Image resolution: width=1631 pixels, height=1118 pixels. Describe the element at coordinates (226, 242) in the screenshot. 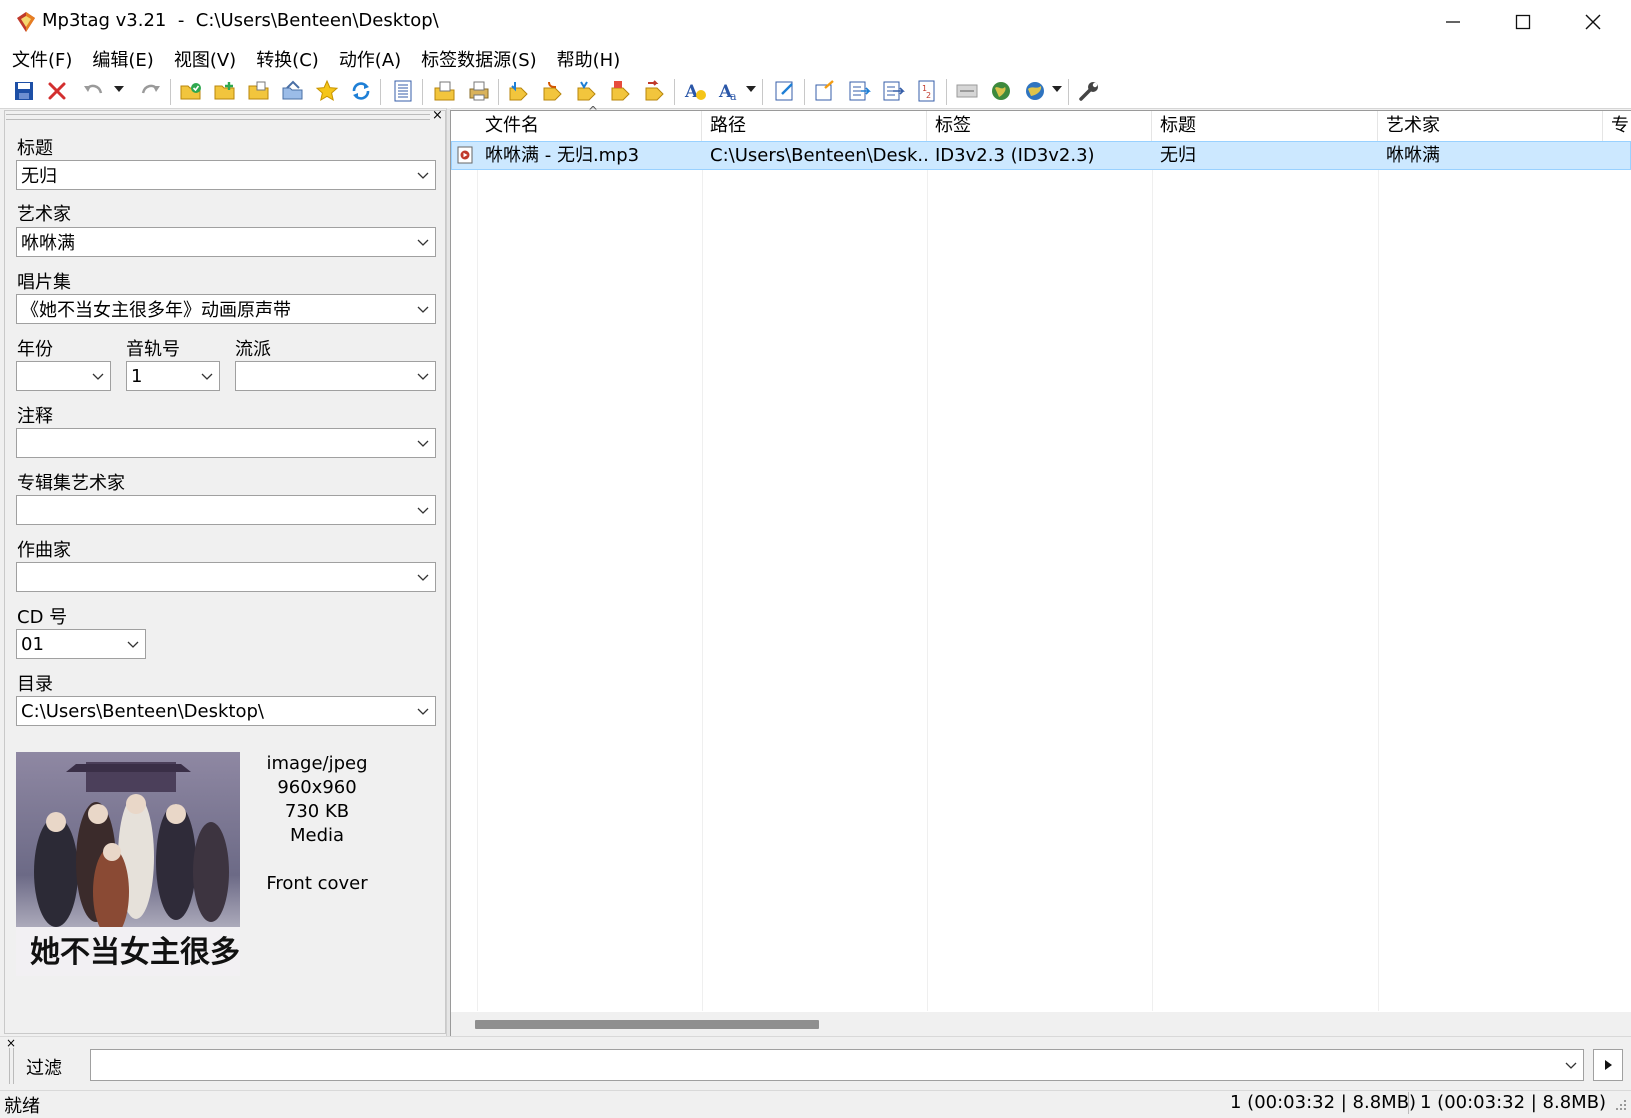

I see `artist-field: 咻咻满` at that location.